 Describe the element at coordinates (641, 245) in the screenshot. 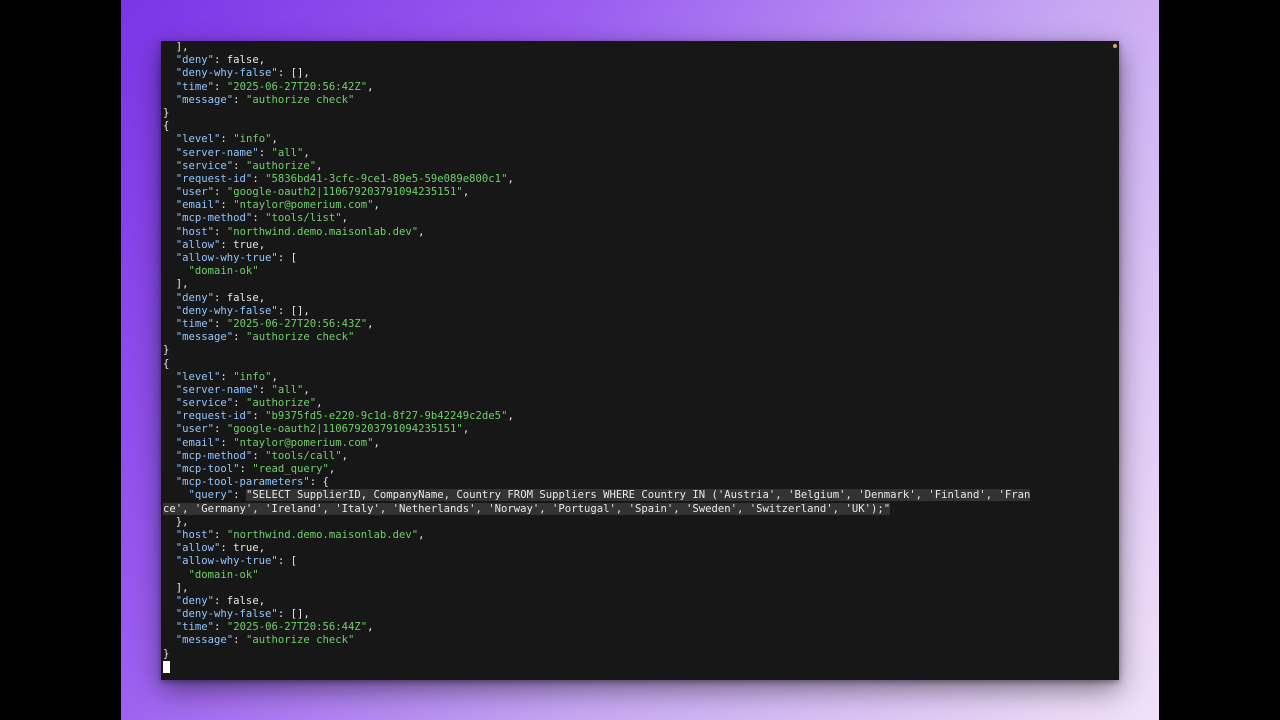

I see `terminal-line: "allow": true,` at that location.